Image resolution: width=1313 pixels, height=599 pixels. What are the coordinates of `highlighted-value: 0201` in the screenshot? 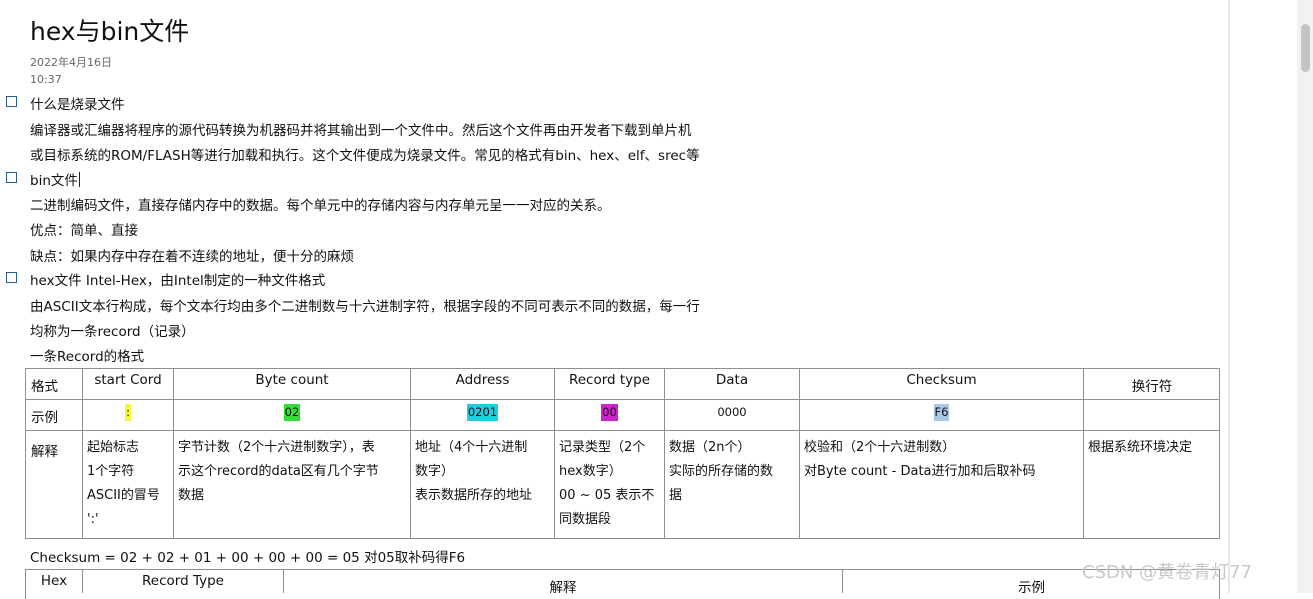 It's located at (482, 412).